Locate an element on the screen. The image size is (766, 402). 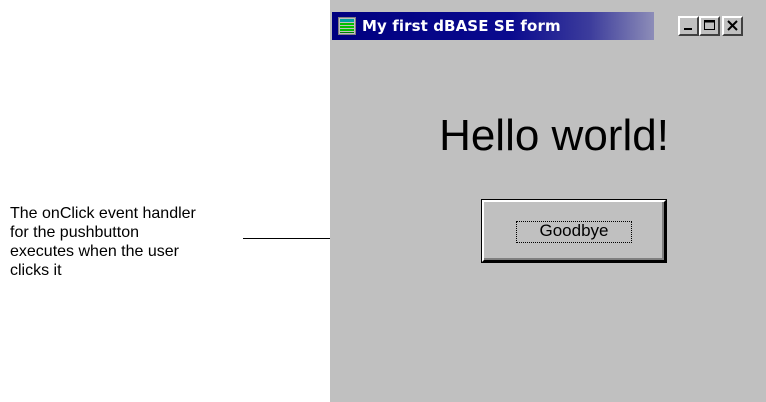
window-titlebar: My first dBASE SE form is located at coordinates (548, 26).